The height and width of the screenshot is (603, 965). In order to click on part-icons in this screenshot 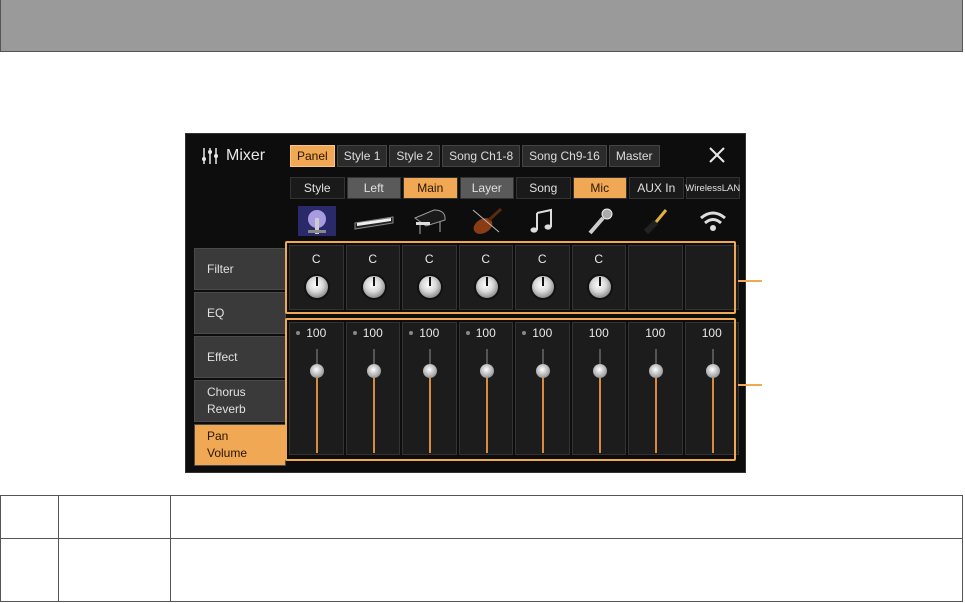, I will do `click(515, 221)`.